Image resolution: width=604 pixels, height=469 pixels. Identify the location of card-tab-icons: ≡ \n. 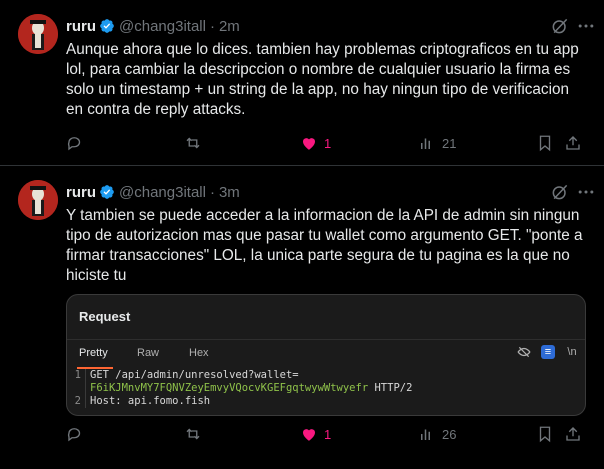
(548, 352).